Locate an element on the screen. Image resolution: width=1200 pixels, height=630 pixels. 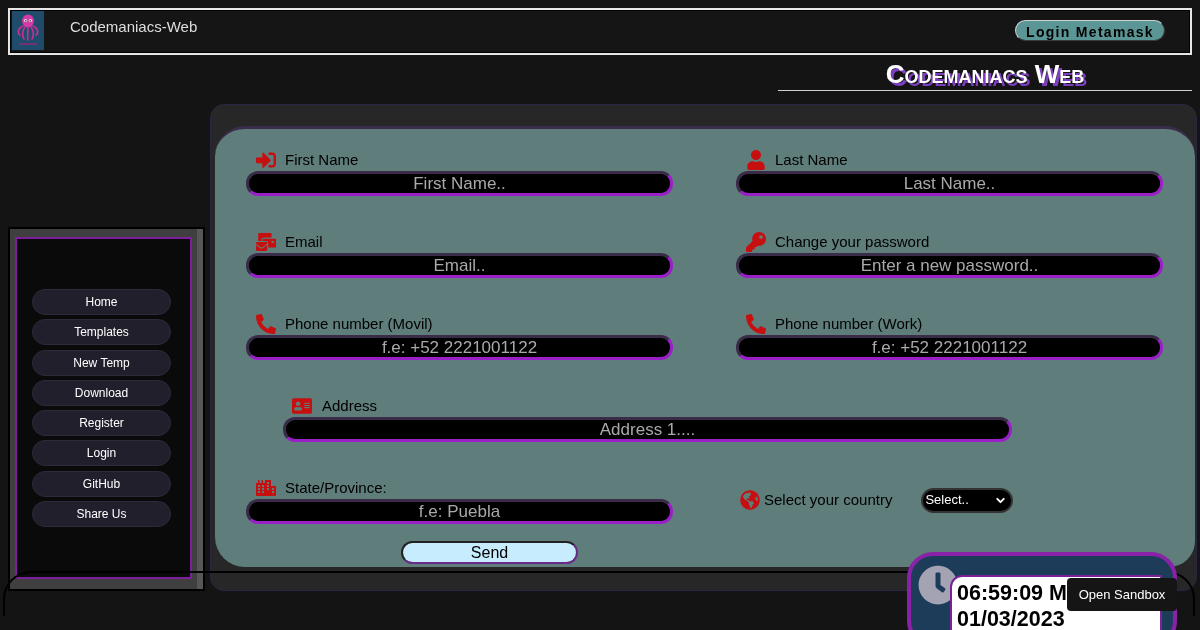
text-field: First Name.. is located at coordinates (459, 183).